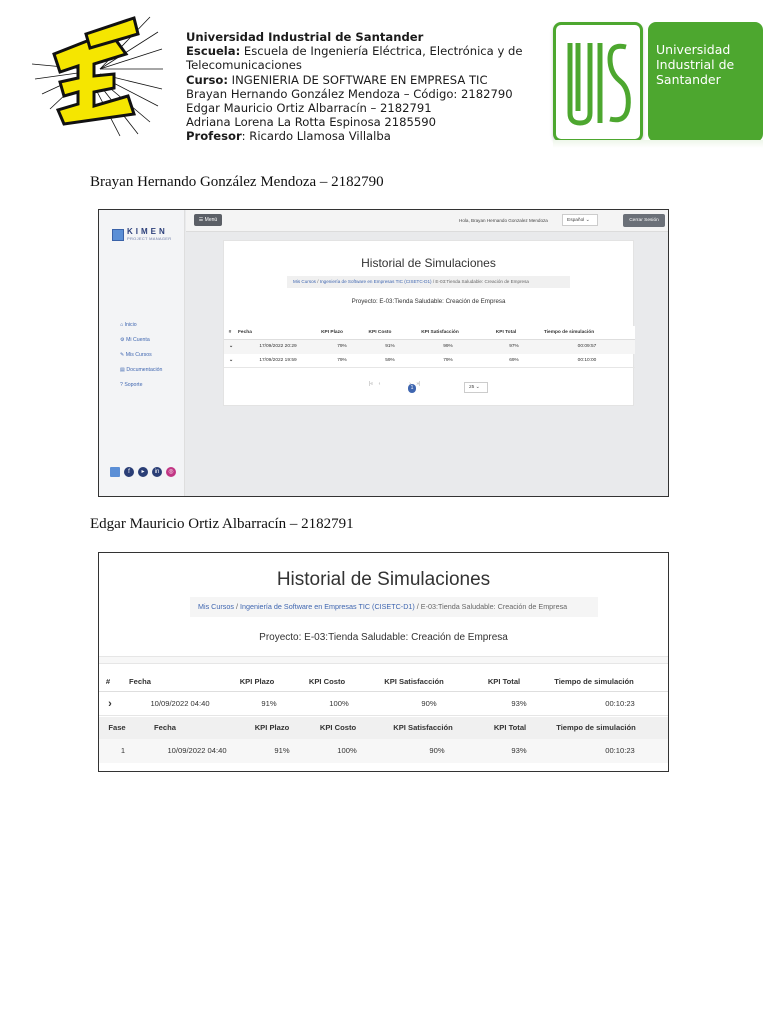 This screenshot has width=768, height=1024. I want to click on col-header: KPI Plazo, so click(272, 727).